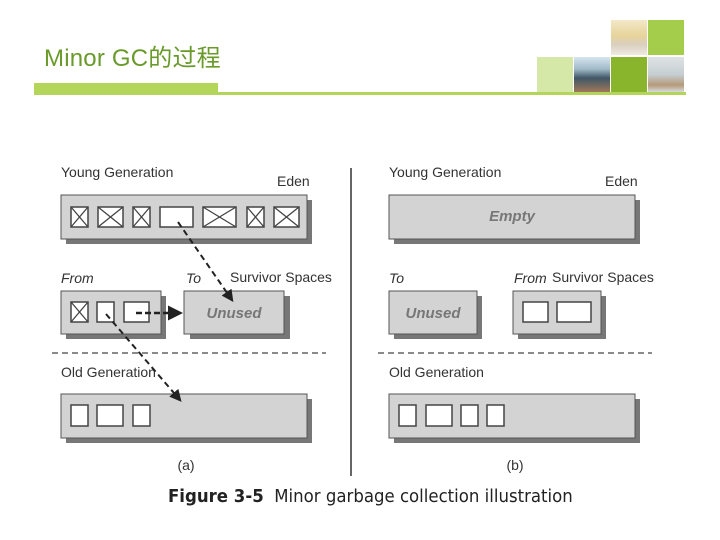 The width and height of the screenshot is (720, 540). Describe the element at coordinates (423, 496) in the screenshot. I see `figure-caption-text: Minor garbage collection illustration` at that location.